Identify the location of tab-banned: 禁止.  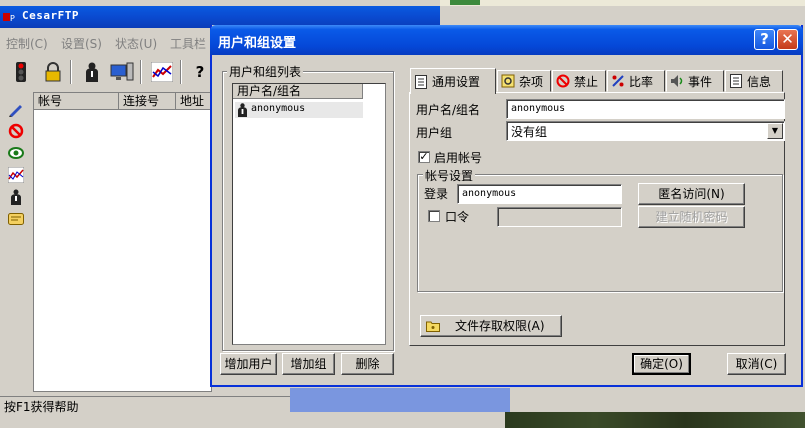
(579, 81).